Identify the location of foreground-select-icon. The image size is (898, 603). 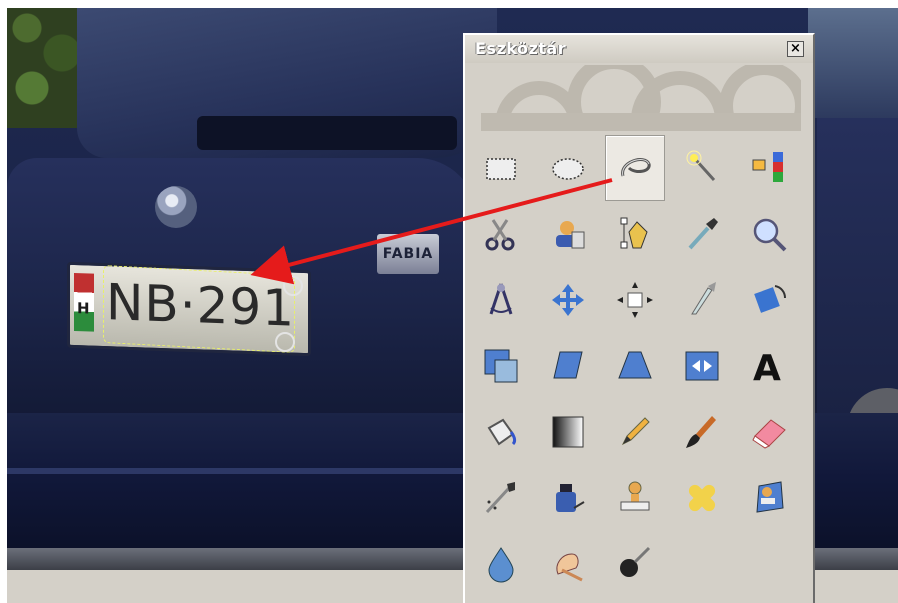
(570, 235).